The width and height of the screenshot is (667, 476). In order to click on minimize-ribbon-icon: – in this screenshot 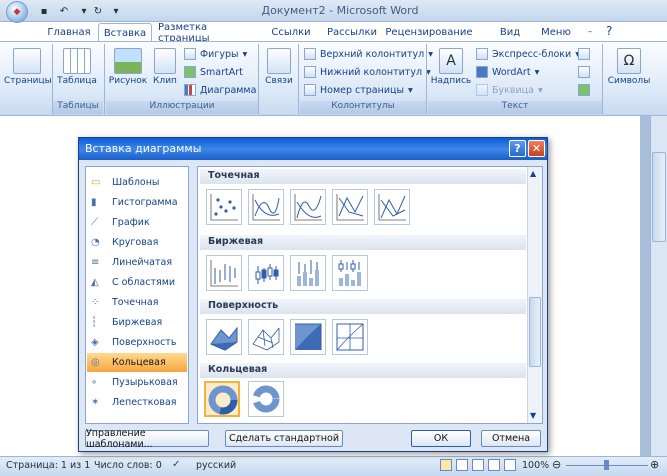, I will do `click(593, 32)`.